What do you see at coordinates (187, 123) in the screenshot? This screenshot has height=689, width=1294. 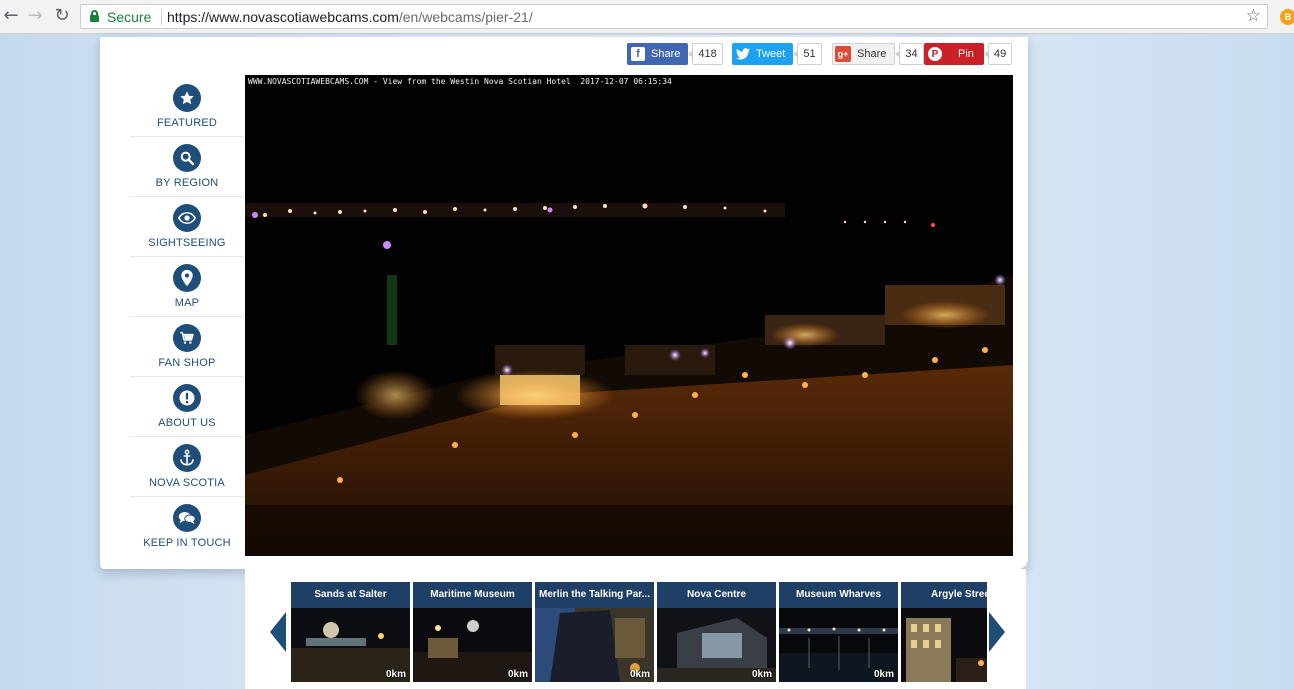 I see `nav-label-featured: FEATURED` at bounding box center [187, 123].